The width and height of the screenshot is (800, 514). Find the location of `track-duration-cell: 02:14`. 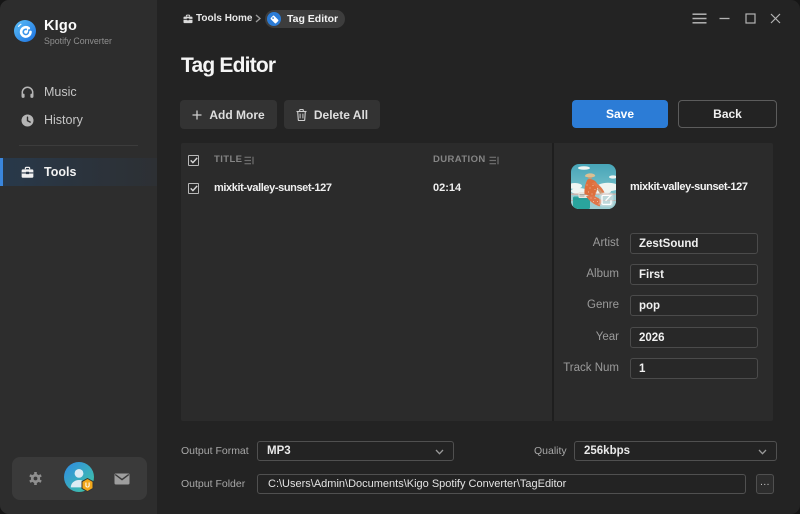

track-duration-cell: 02:14 is located at coordinates (447, 188).